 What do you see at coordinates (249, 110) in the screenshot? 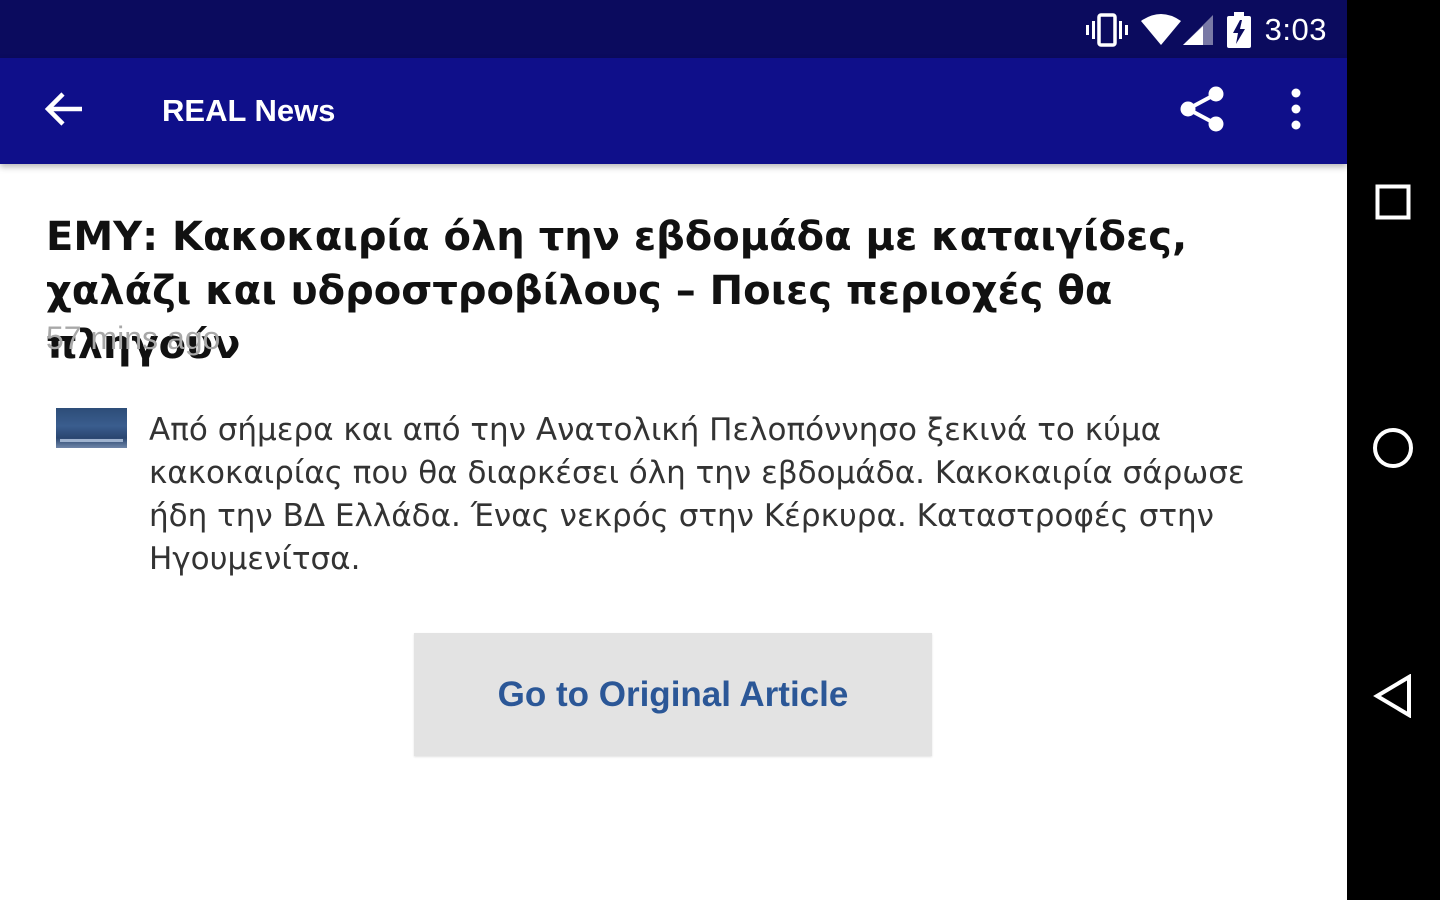
I see `app-title: REAL News` at bounding box center [249, 110].